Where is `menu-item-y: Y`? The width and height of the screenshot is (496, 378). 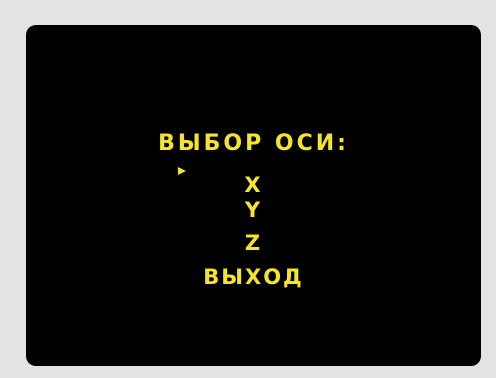
menu-item-y: Y is located at coordinates (253, 210).